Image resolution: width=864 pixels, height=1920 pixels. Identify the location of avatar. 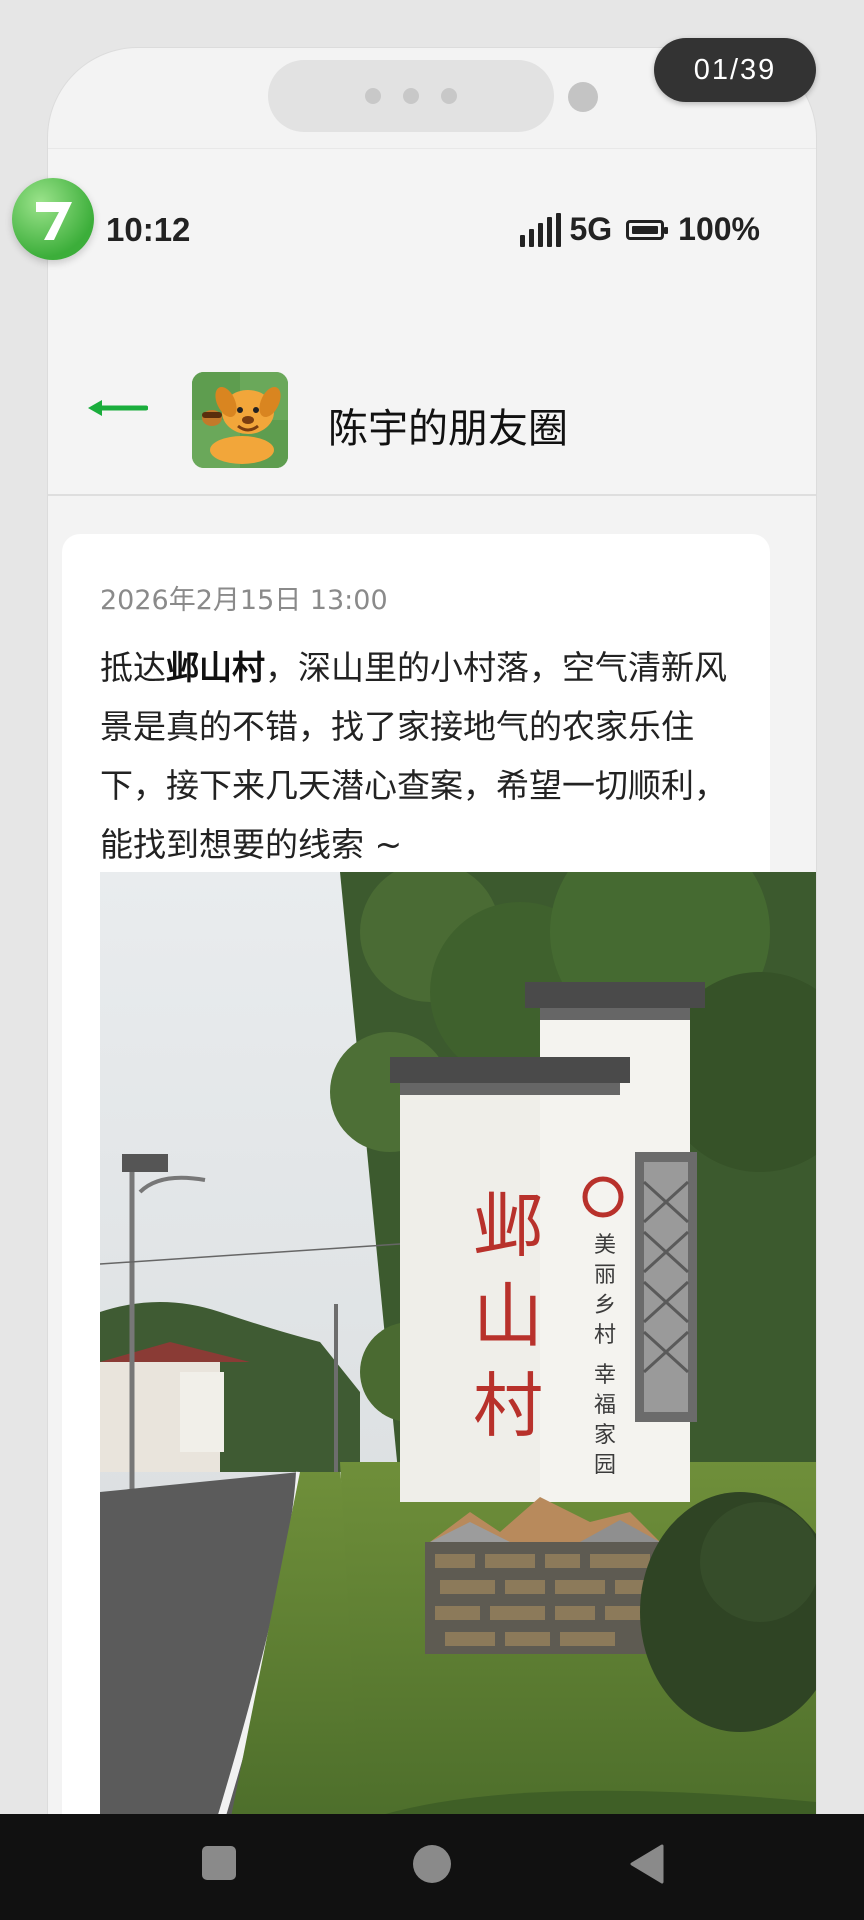
(240, 420).